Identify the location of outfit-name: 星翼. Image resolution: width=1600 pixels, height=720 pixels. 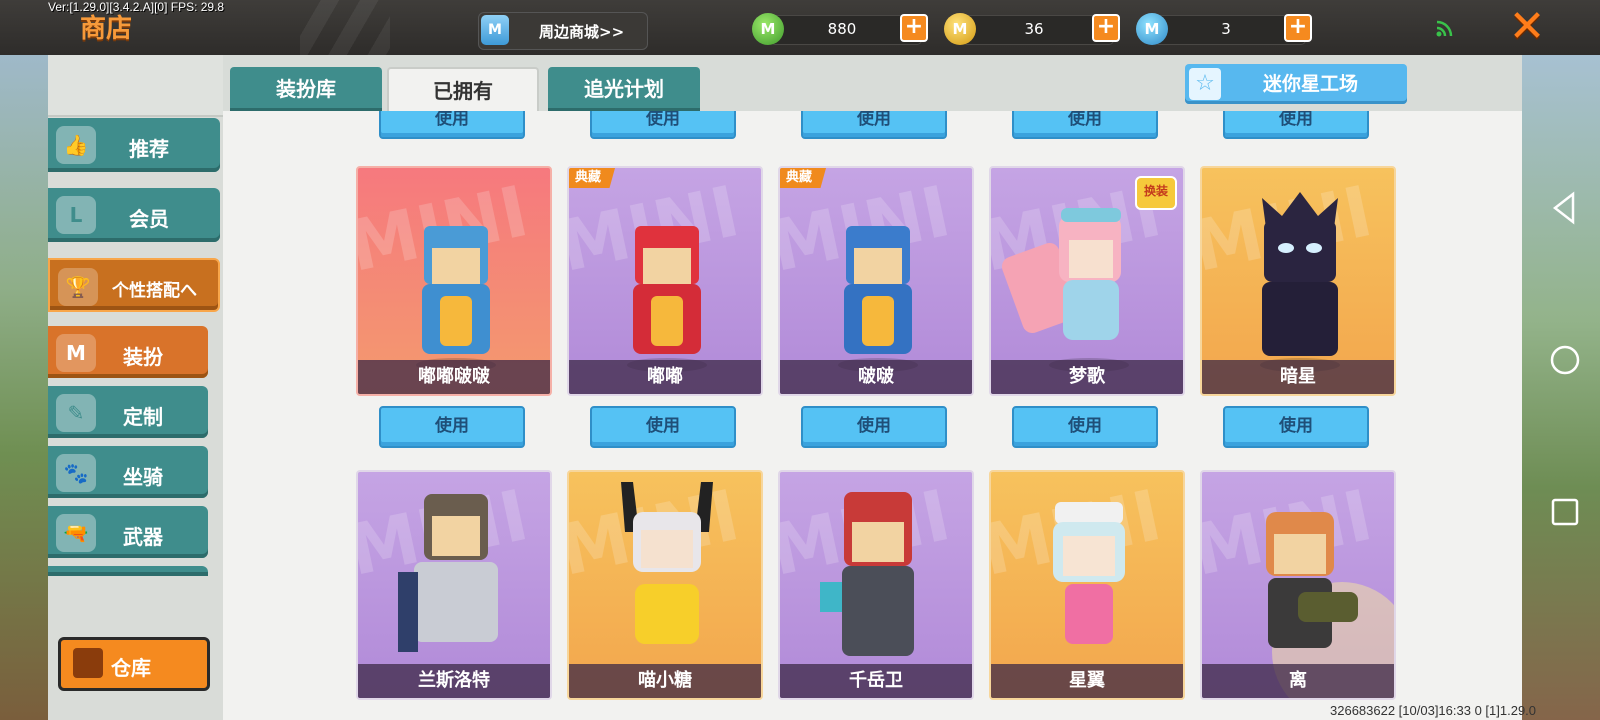
(1087, 681).